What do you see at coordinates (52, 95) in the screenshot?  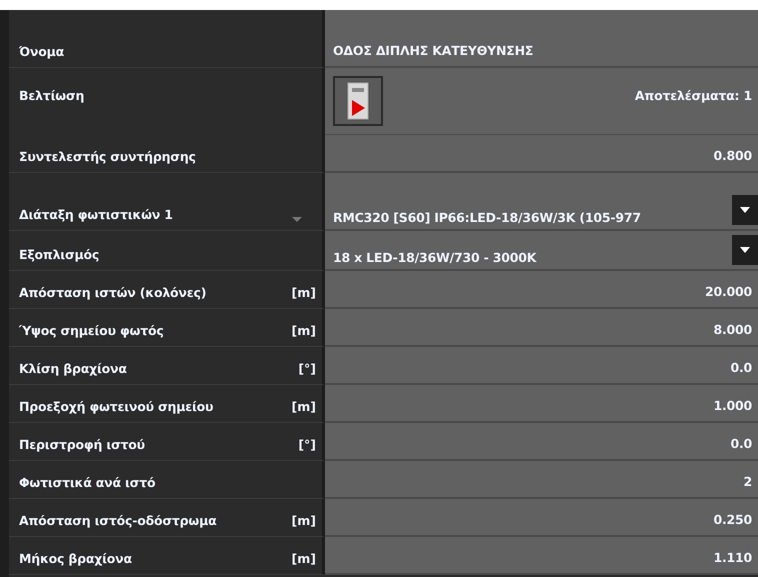 I see `property-label: Βελτίωση` at bounding box center [52, 95].